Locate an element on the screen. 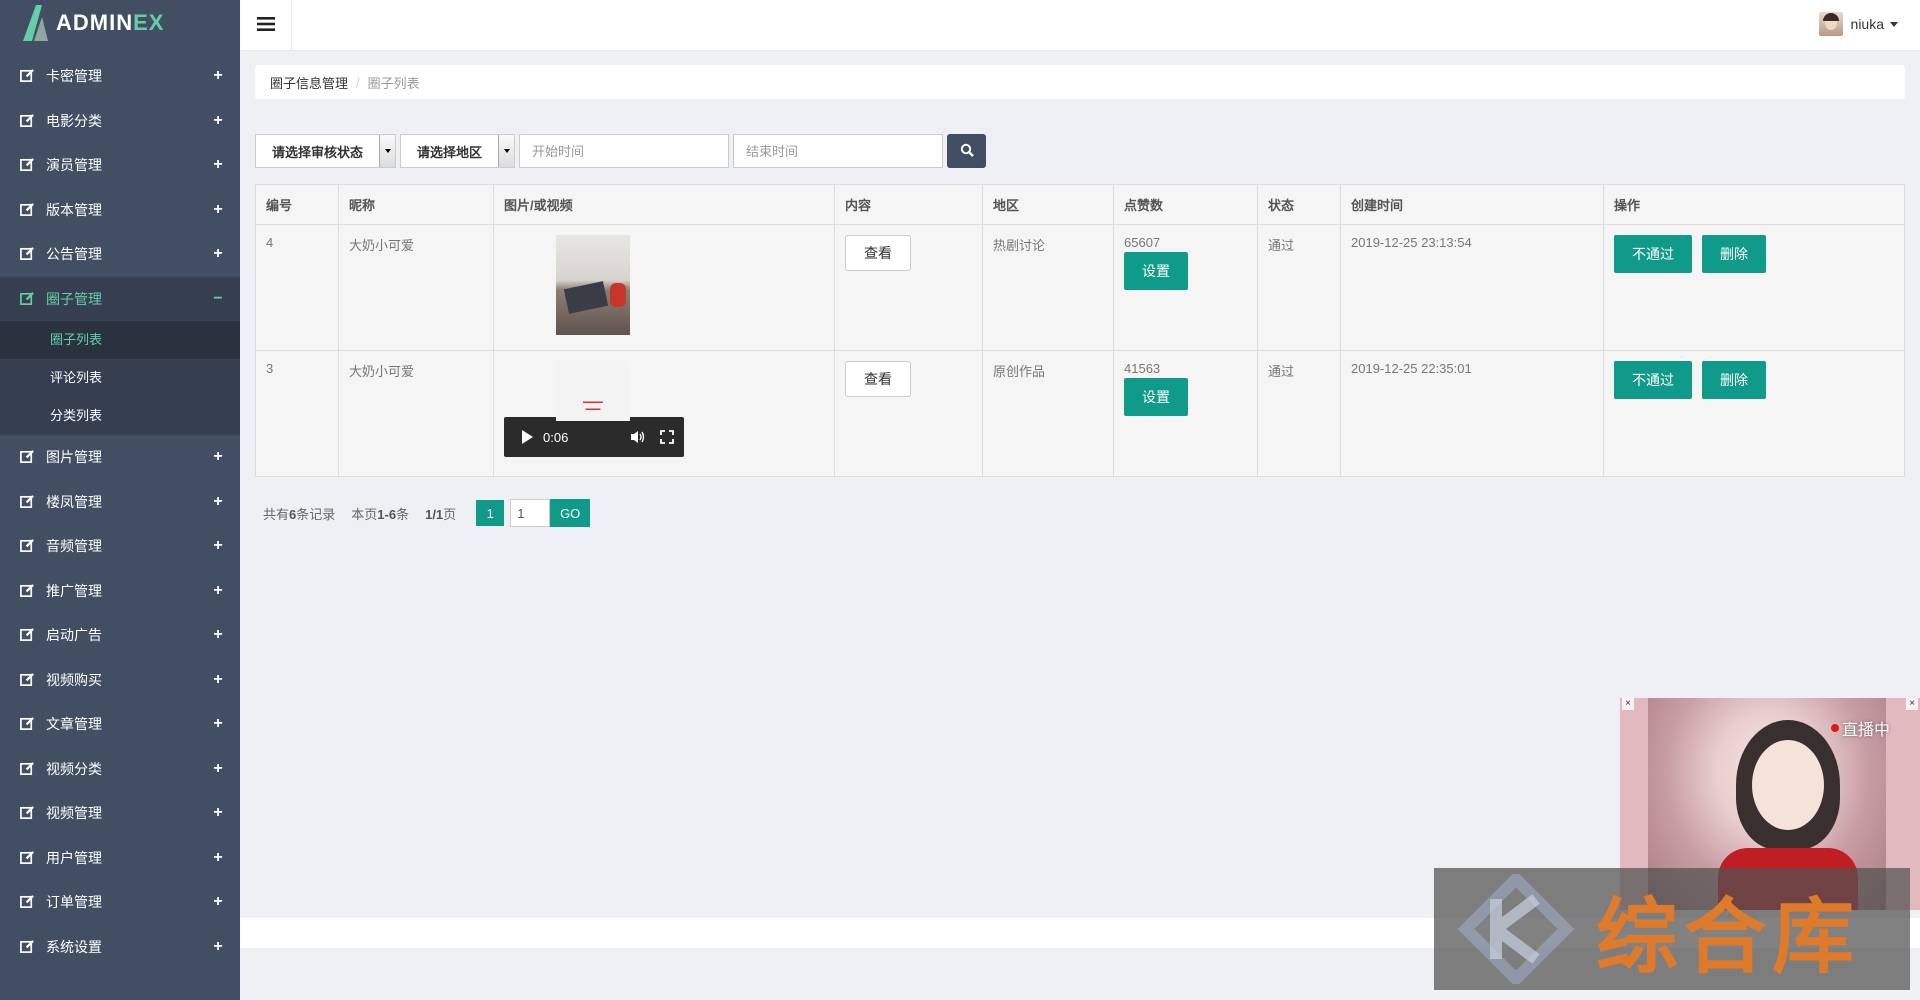 This screenshot has width=1920, height=1000. sidebar-item-actors: 演员管理 + is located at coordinates (120, 165).